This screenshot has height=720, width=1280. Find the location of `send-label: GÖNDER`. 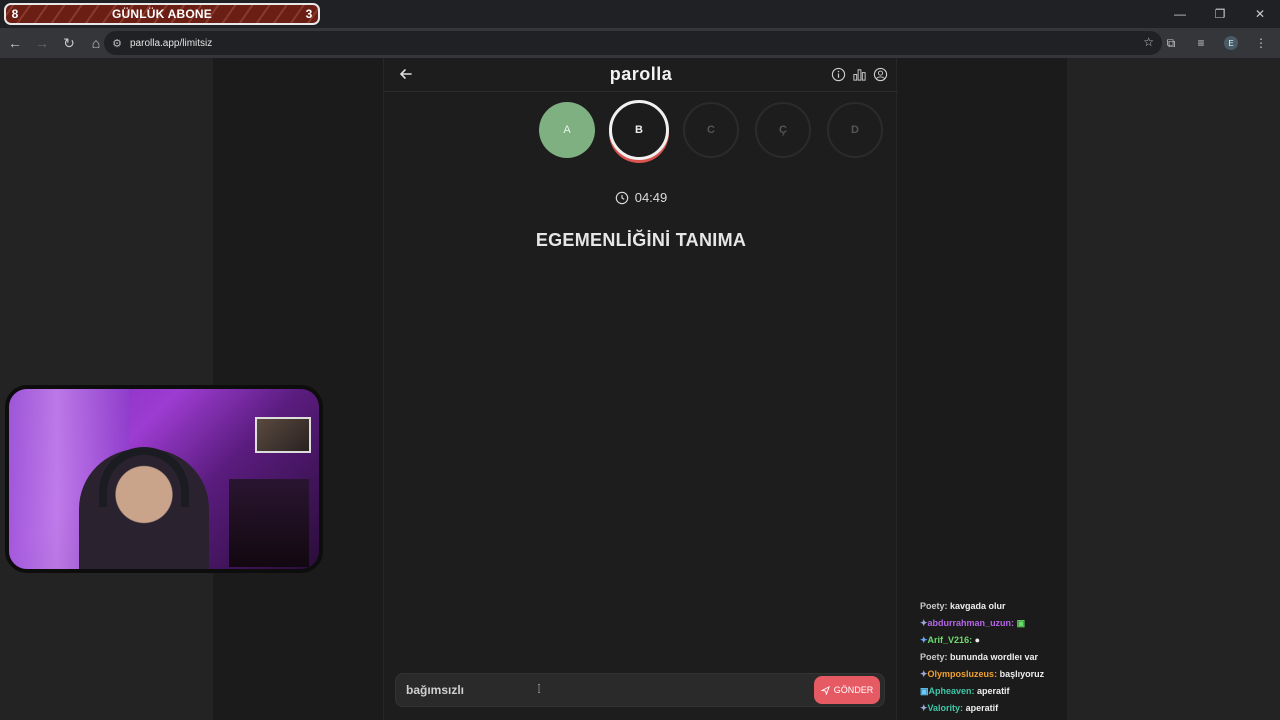

send-label: GÖNDER is located at coordinates (853, 690).